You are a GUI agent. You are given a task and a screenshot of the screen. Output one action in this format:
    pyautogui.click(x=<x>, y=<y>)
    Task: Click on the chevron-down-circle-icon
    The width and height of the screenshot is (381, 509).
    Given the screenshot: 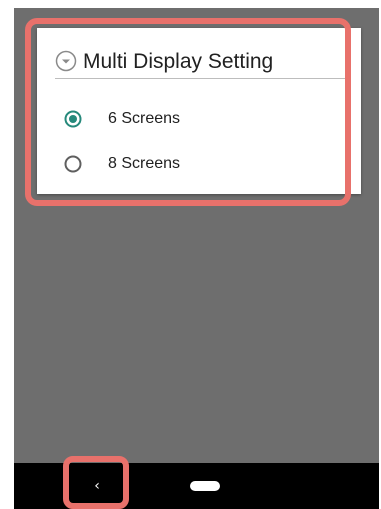 What is the action you would take?
    pyautogui.click(x=66, y=61)
    